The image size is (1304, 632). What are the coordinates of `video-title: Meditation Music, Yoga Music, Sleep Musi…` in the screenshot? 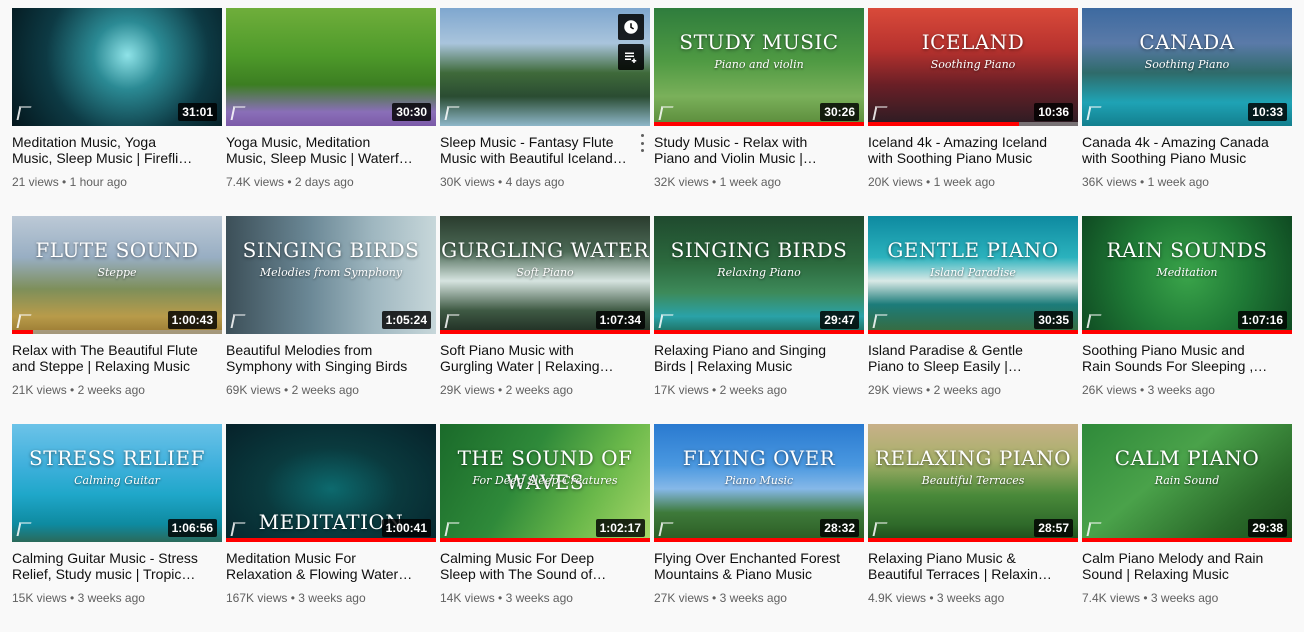 It's located at (106, 150).